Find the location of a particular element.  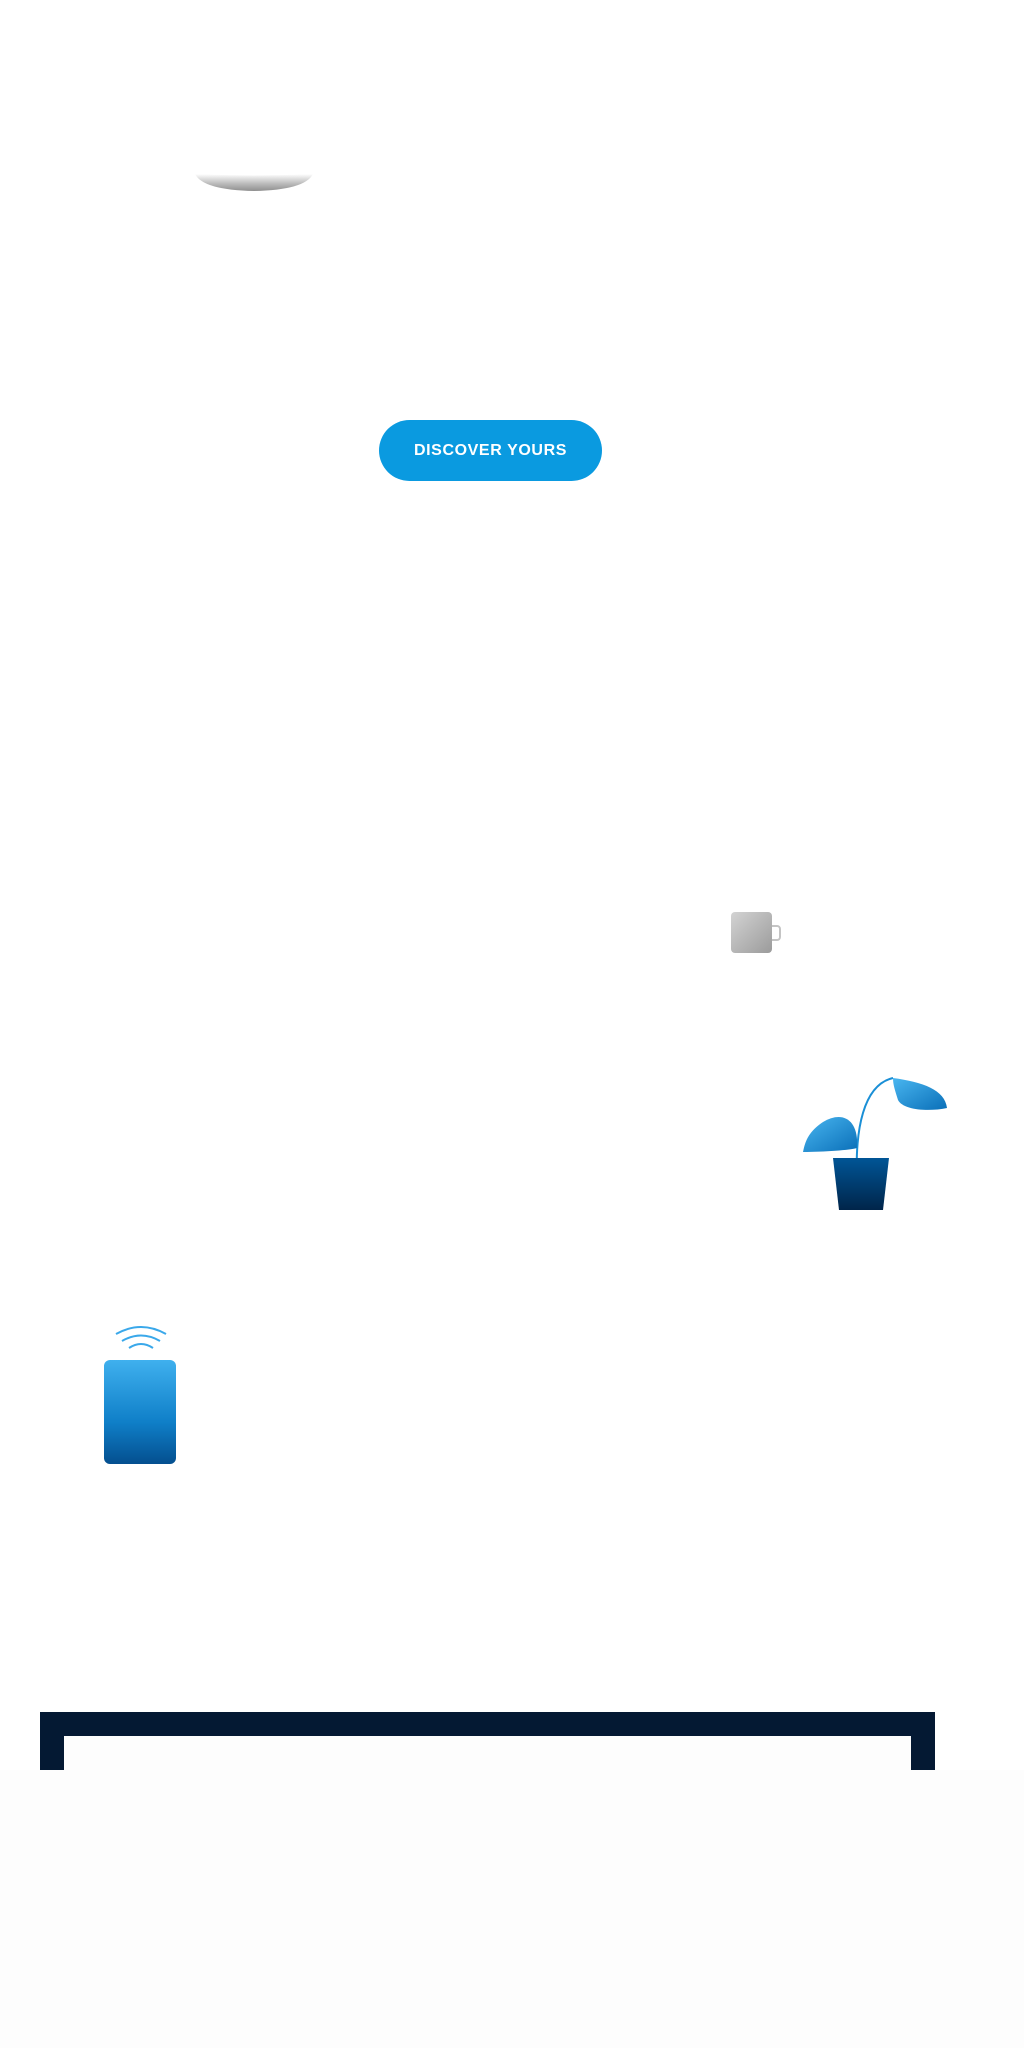

plant-icon is located at coordinates (875, 1143).